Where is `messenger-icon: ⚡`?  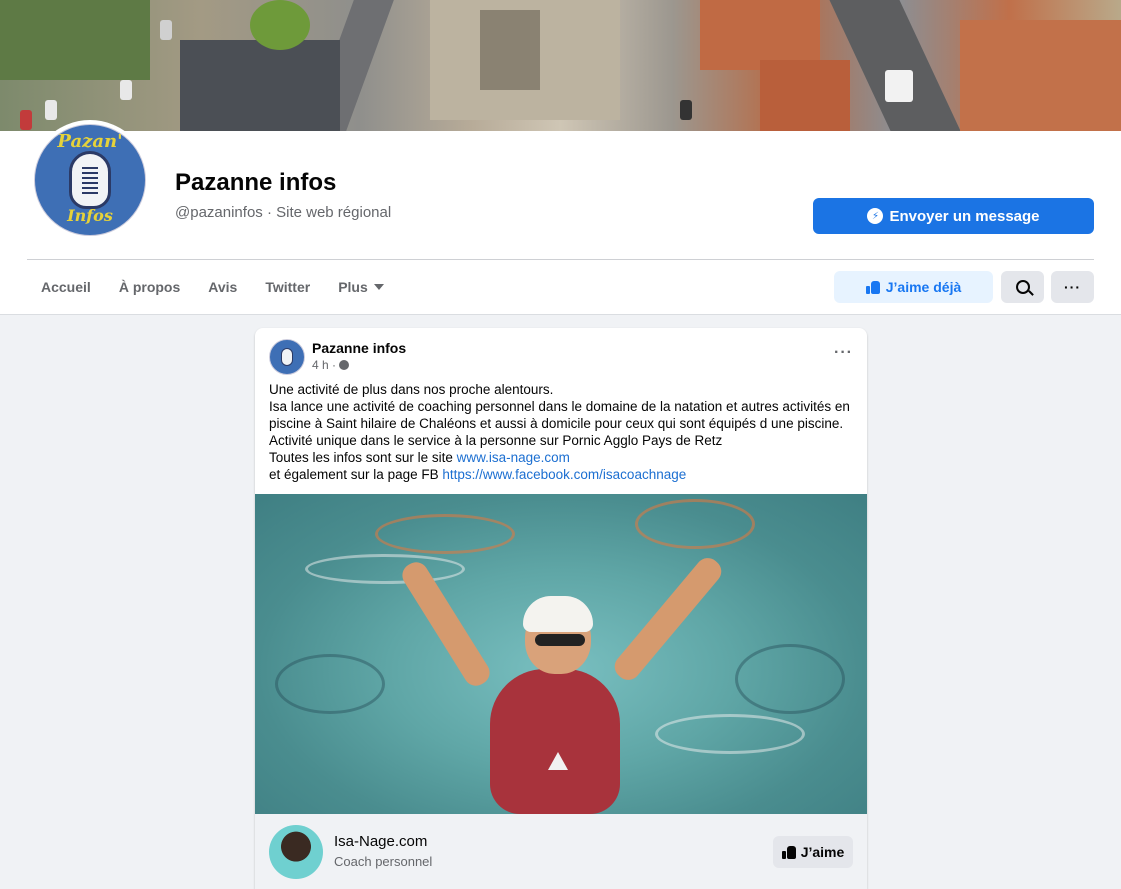
messenger-icon: ⚡ is located at coordinates (875, 216).